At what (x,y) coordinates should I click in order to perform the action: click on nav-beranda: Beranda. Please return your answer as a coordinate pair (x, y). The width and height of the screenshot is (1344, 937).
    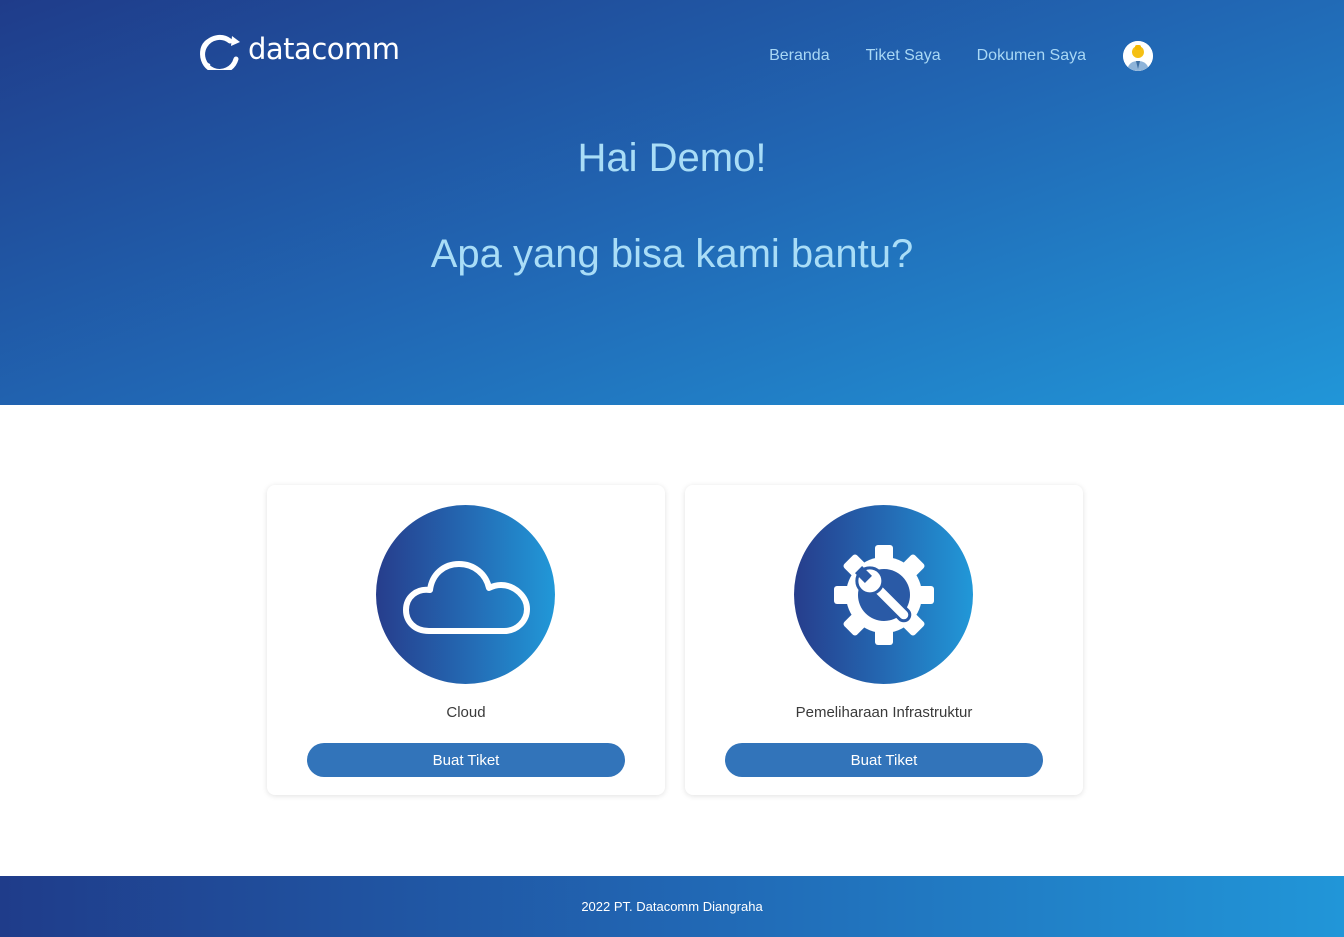
    Looking at the image, I should click on (799, 56).